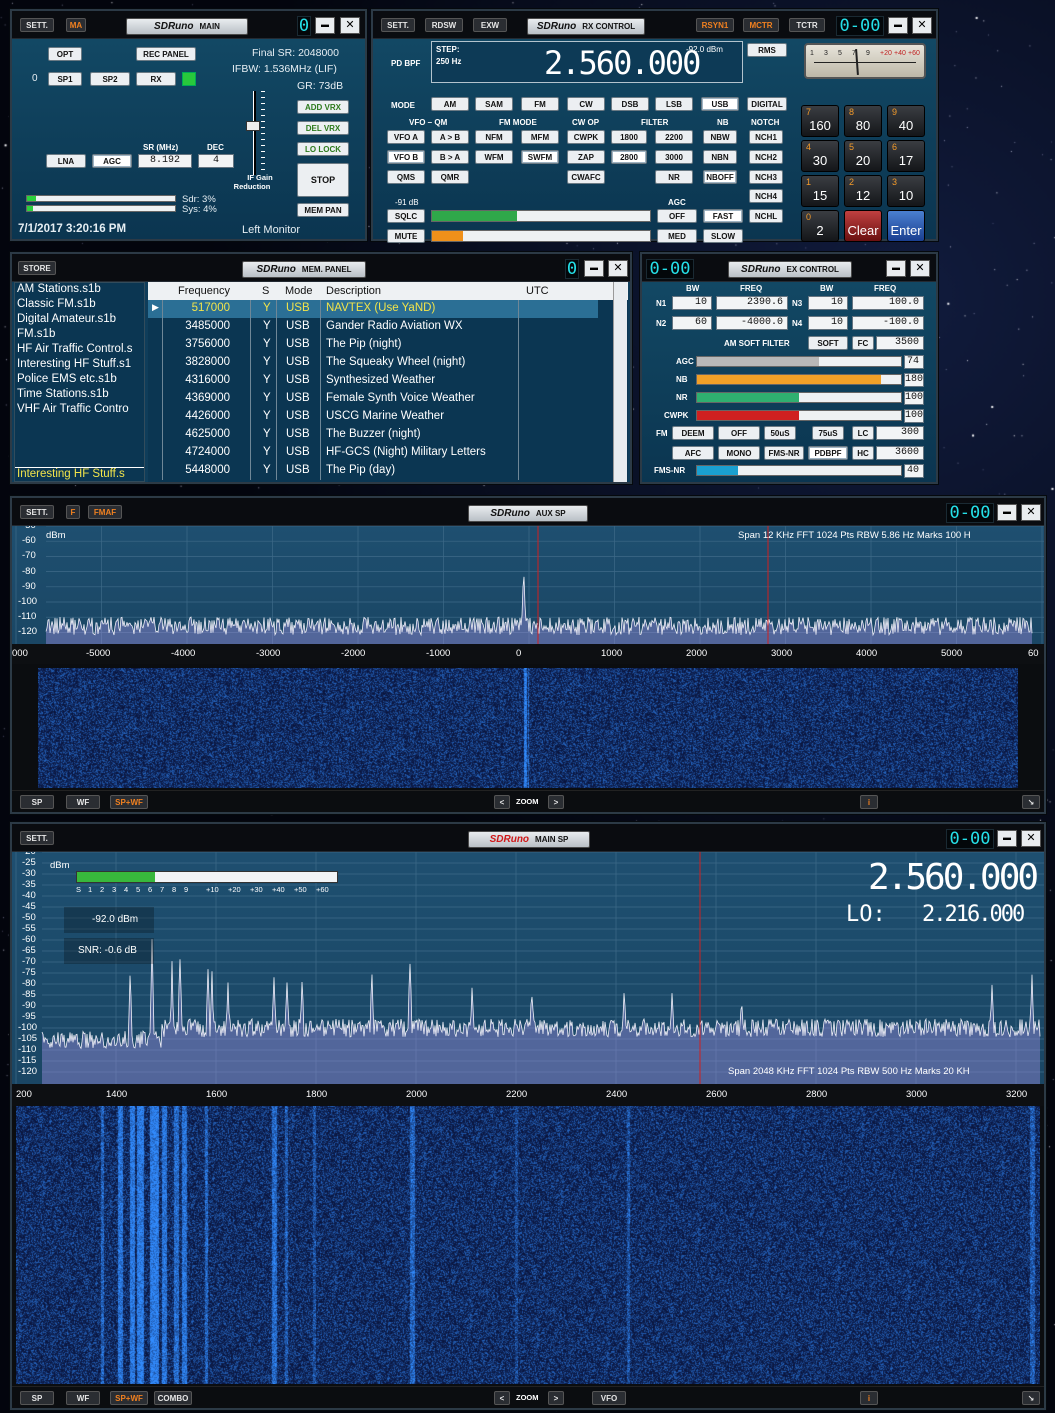 The height and width of the screenshot is (1413, 1055). Describe the element at coordinates (528, 512) in the screenshot. I see `aux-titlebar: SETT. F FMAF SDRuno AUX SP 0-00 ▬ ✕` at that location.